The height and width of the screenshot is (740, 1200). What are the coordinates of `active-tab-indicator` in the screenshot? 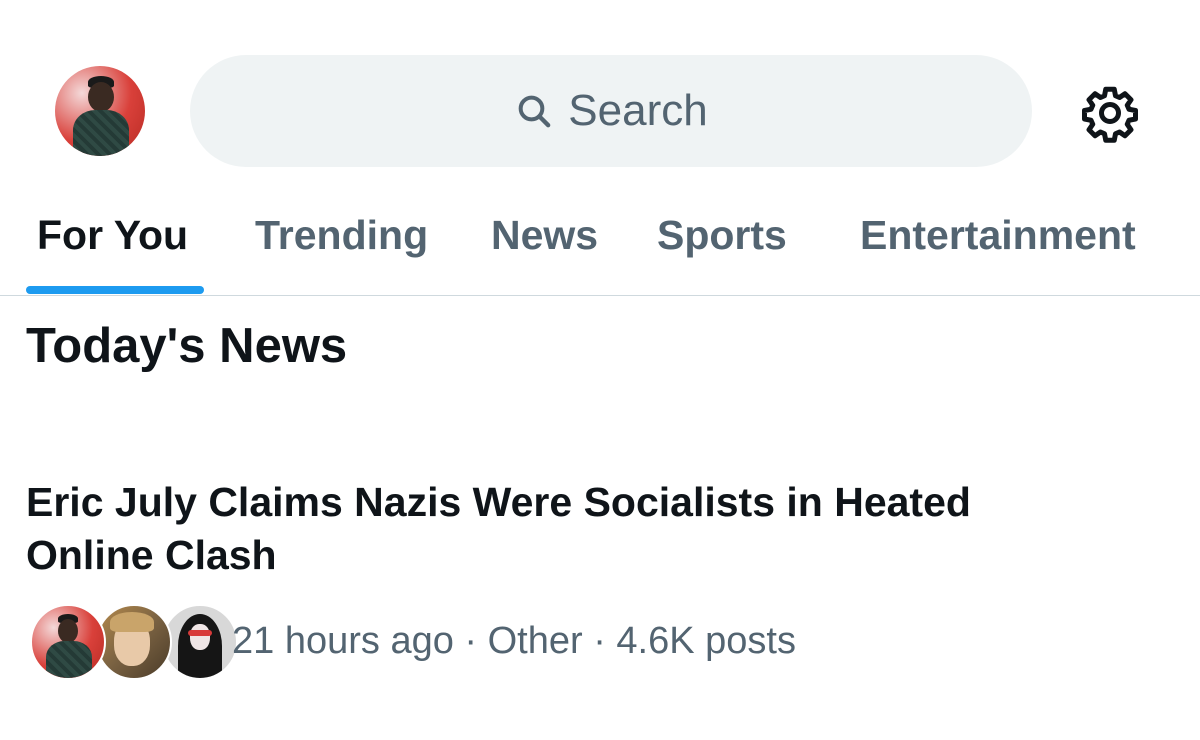 It's located at (115, 290).